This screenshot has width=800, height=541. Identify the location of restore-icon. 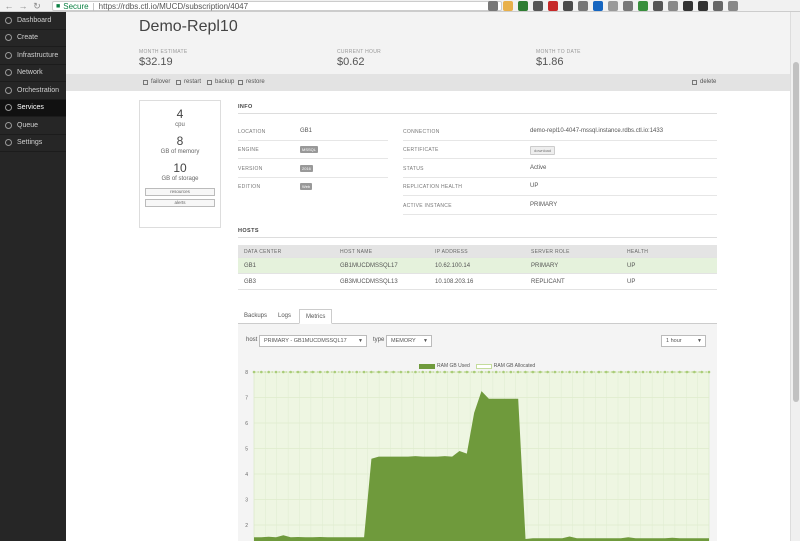
(240, 82).